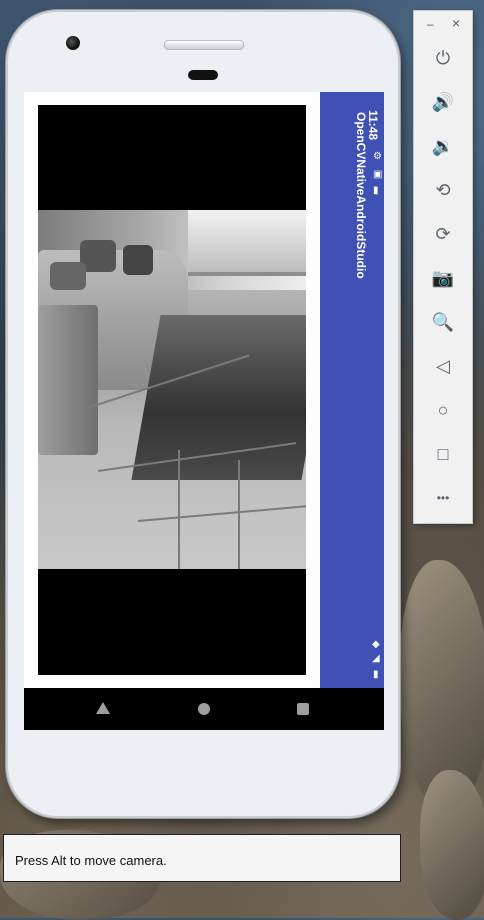 The image size is (484, 920). I want to click on camera-icon: 📷, so click(443, 277).